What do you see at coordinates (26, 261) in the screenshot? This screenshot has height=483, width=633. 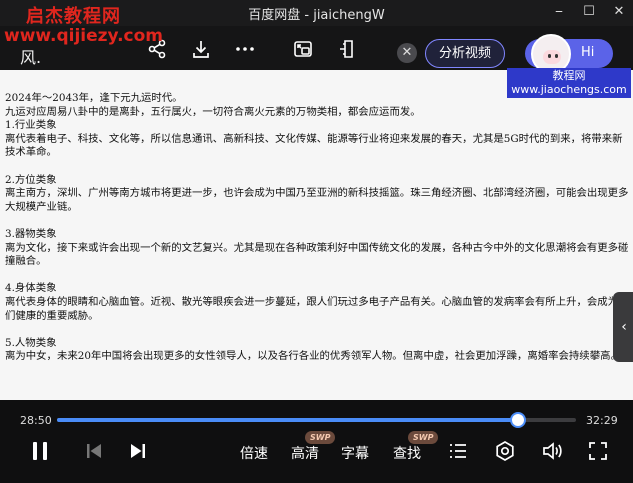 I see `doc-line: 撞融合。` at bounding box center [26, 261].